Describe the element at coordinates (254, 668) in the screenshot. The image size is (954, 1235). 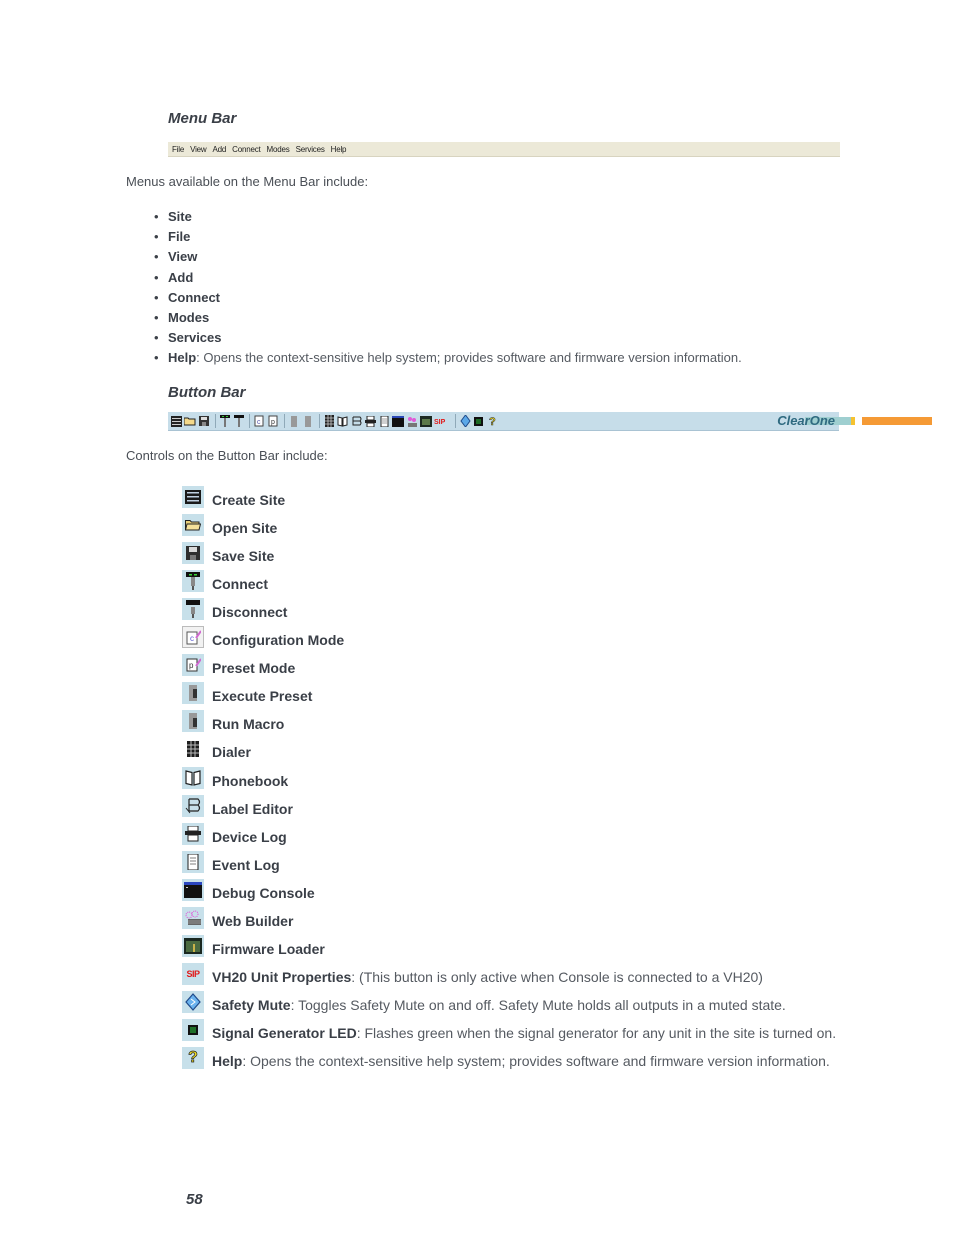
I see `control-name: Preset Mode` at that location.